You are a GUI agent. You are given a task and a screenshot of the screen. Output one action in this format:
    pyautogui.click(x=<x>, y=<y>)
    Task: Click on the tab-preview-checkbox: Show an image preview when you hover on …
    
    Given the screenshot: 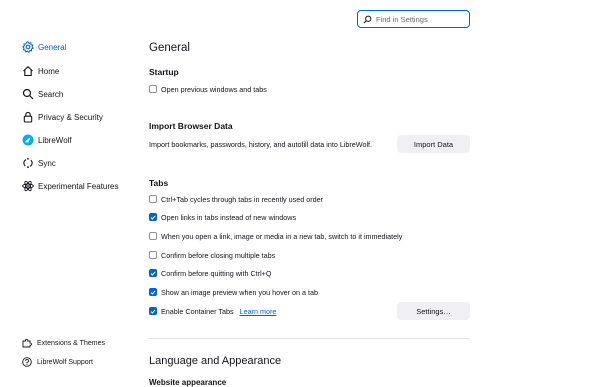 What is the action you would take?
    pyautogui.click(x=233, y=292)
    